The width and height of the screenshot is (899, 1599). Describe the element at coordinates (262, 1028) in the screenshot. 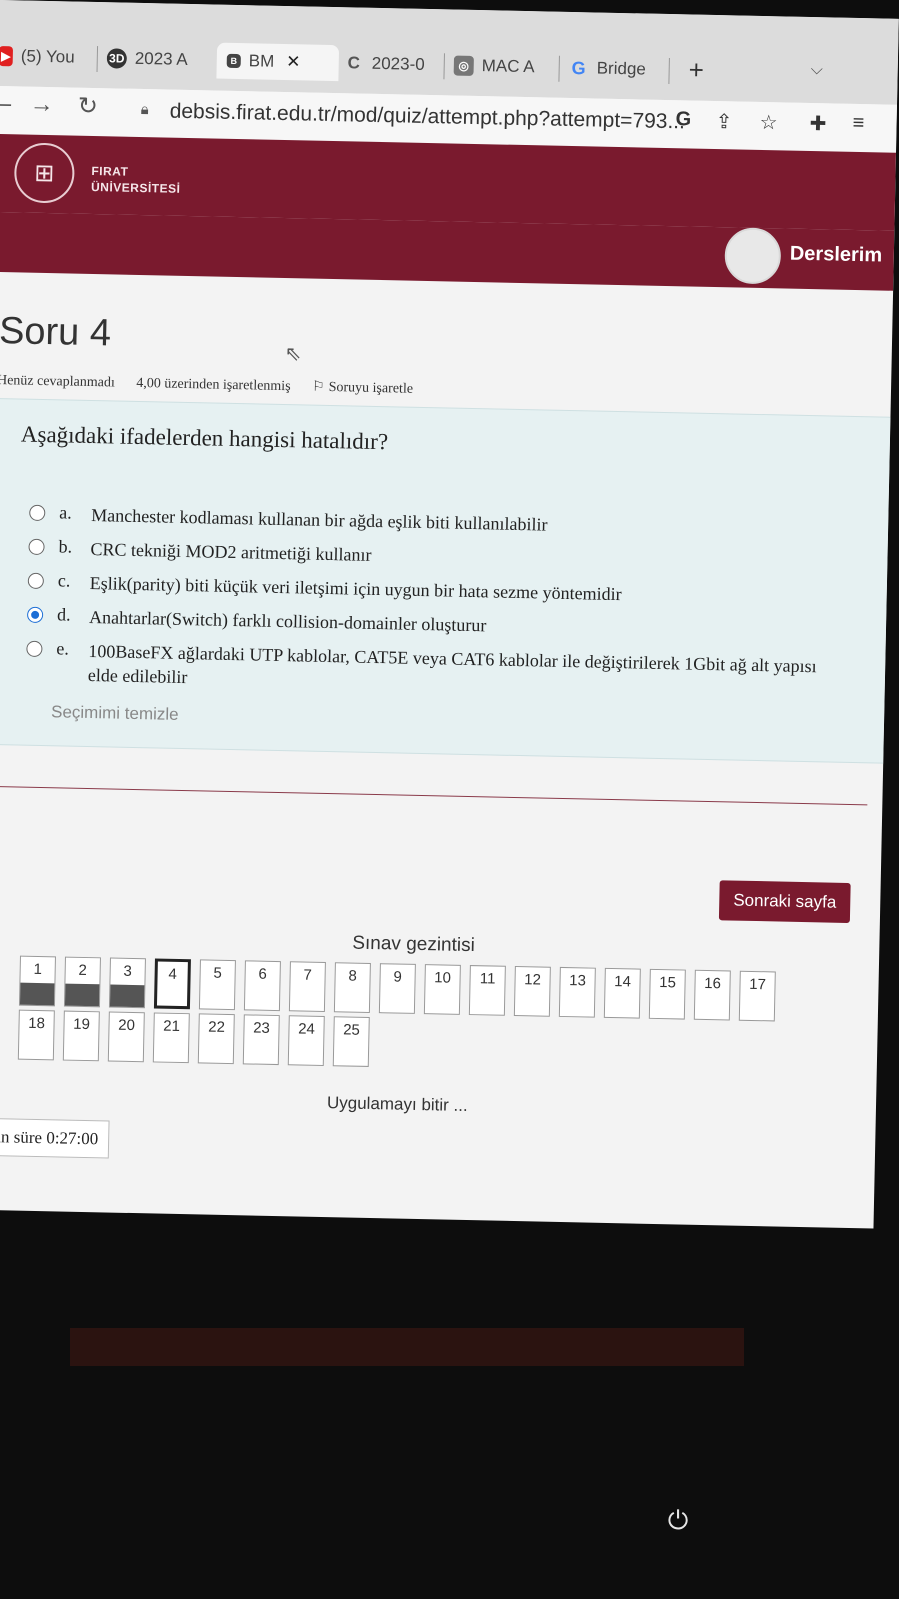

I see `quiz-nav-number: 23` at that location.